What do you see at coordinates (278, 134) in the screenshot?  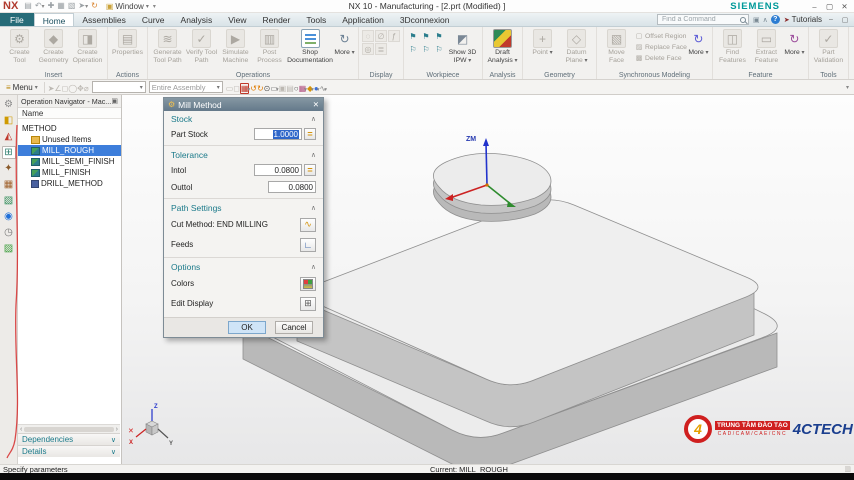 I see `part-stock-input: 1.0000` at bounding box center [278, 134].